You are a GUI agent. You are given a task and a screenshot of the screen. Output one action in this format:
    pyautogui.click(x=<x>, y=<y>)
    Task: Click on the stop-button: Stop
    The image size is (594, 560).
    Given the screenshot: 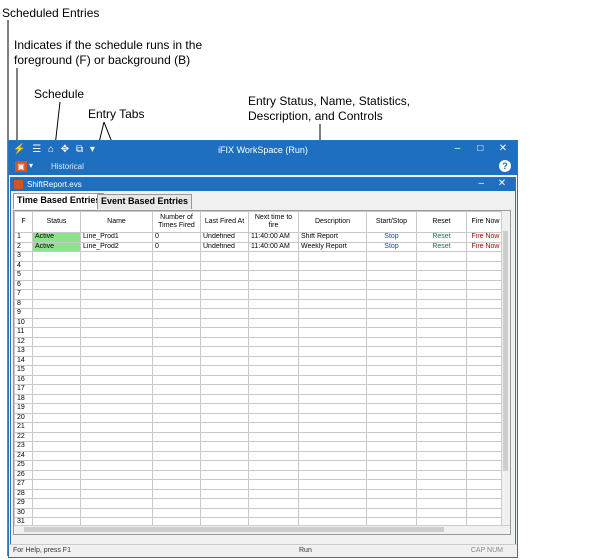 What is the action you would take?
    pyautogui.click(x=391, y=237)
    